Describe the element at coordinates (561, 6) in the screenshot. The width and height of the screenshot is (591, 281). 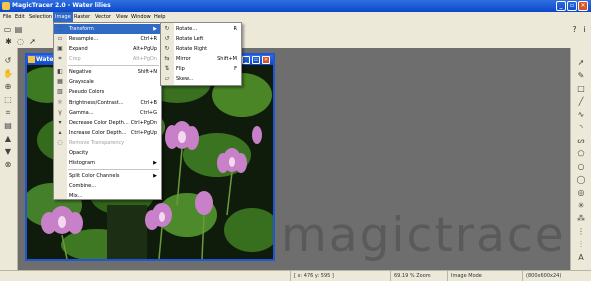
I see `minimize-button: _` at that location.